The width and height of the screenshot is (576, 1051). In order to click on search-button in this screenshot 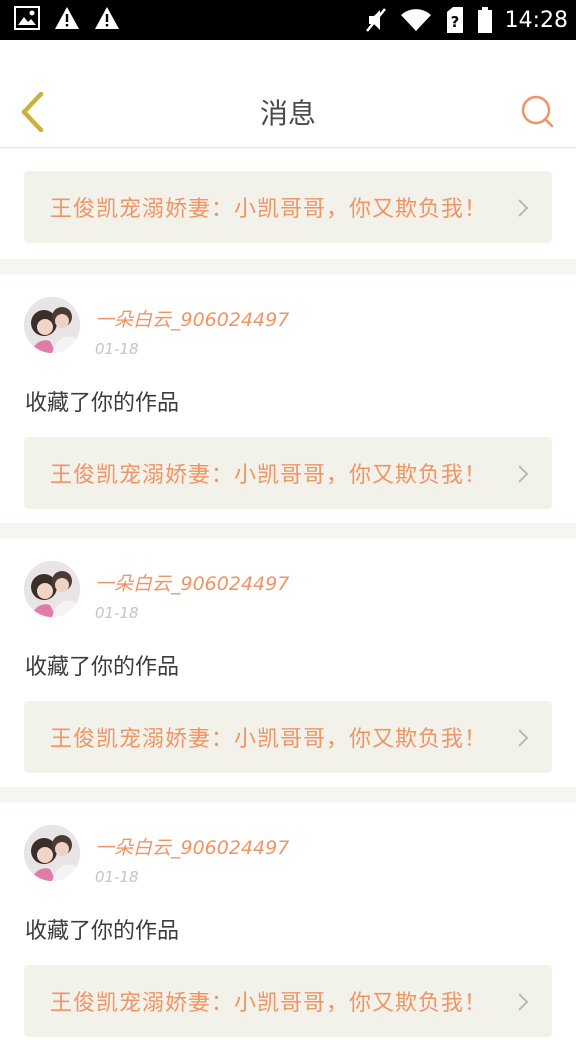, I will do `click(538, 112)`.